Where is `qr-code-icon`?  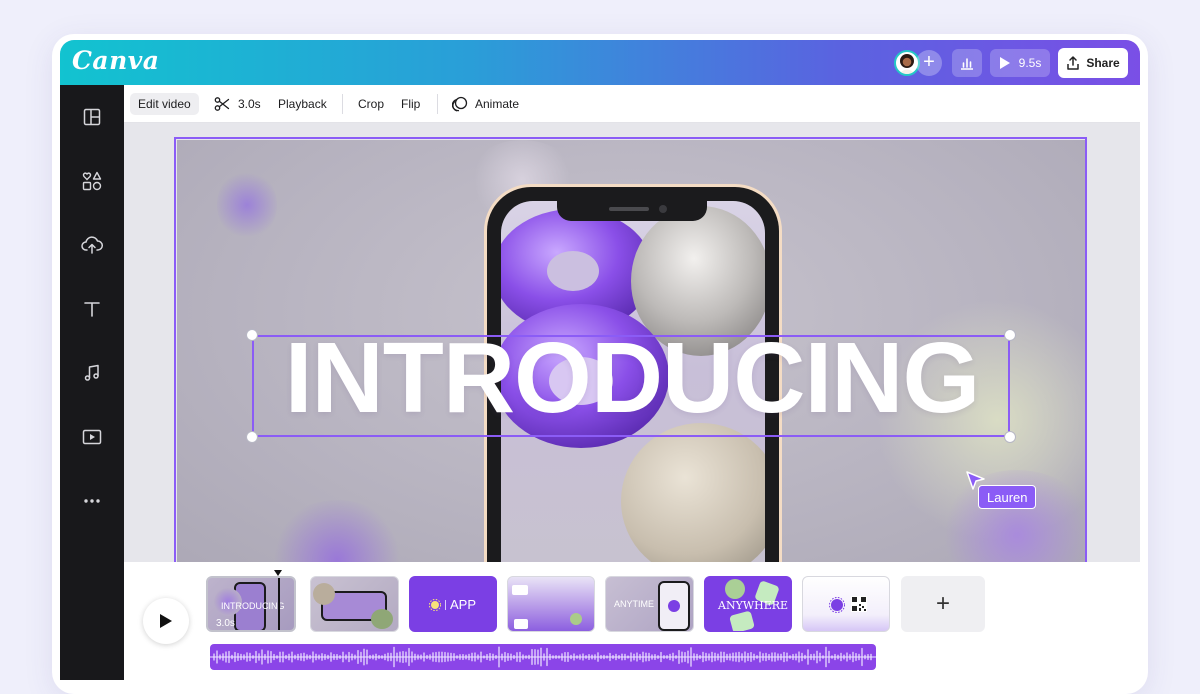
qr-code-icon is located at coordinates (859, 604).